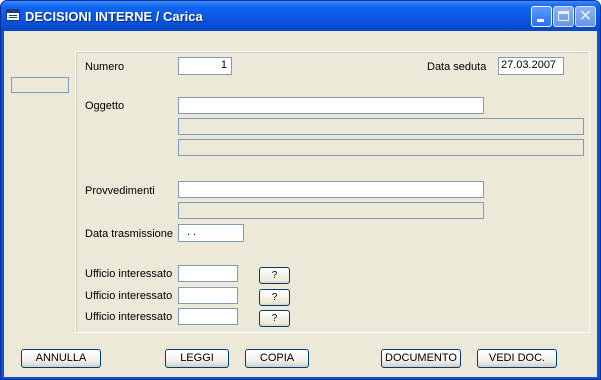 Image resolution: width=601 pixels, height=380 pixels. Describe the element at coordinates (197, 358) in the screenshot. I see `leggi-button: LEGGI` at that location.